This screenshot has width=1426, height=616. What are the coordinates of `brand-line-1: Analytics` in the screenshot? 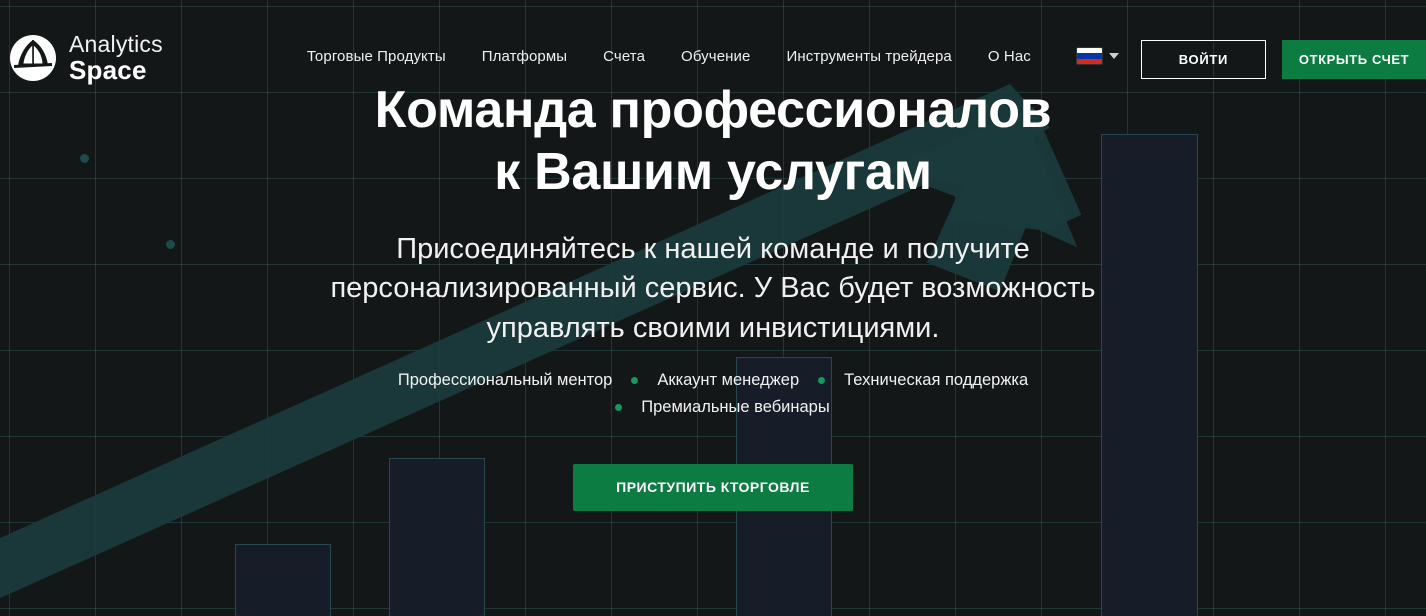 It's located at (116, 44).